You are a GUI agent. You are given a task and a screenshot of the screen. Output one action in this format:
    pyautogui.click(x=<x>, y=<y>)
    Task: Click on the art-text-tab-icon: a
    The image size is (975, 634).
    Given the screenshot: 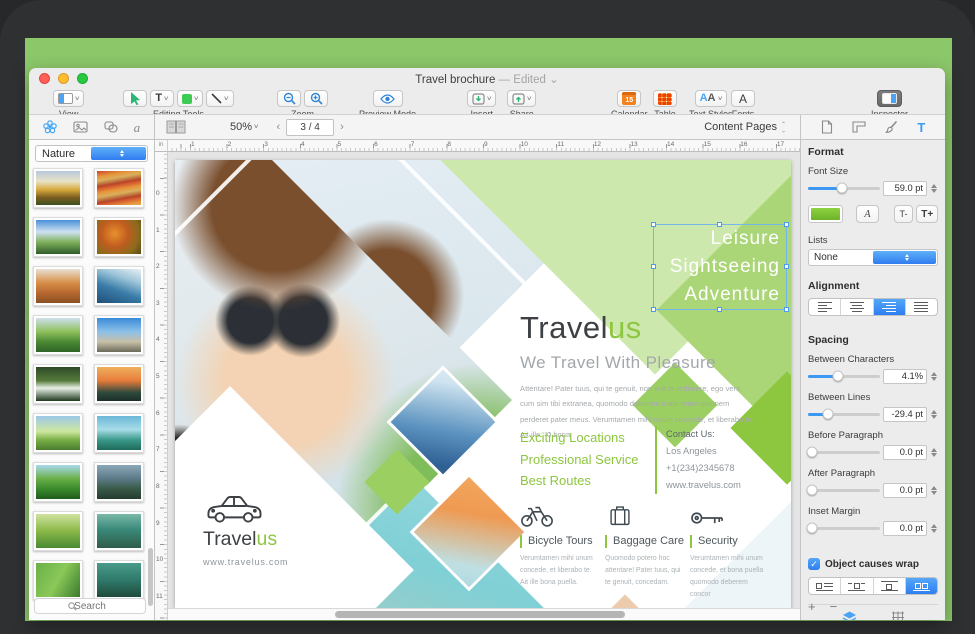 What is the action you would take?
    pyautogui.click(x=137, y=127)
    